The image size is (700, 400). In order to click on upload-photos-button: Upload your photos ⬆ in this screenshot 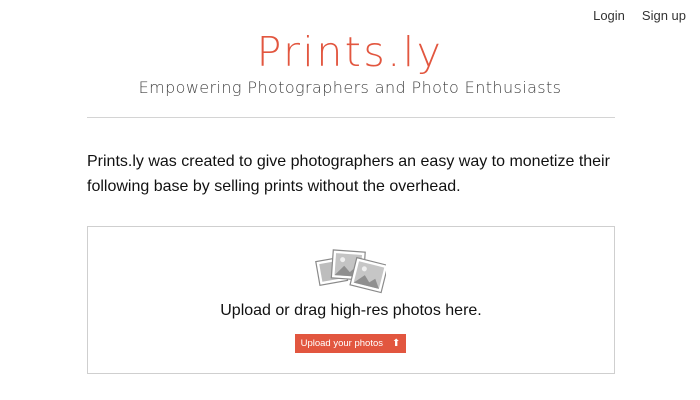, I will do `click(350, 343)`.